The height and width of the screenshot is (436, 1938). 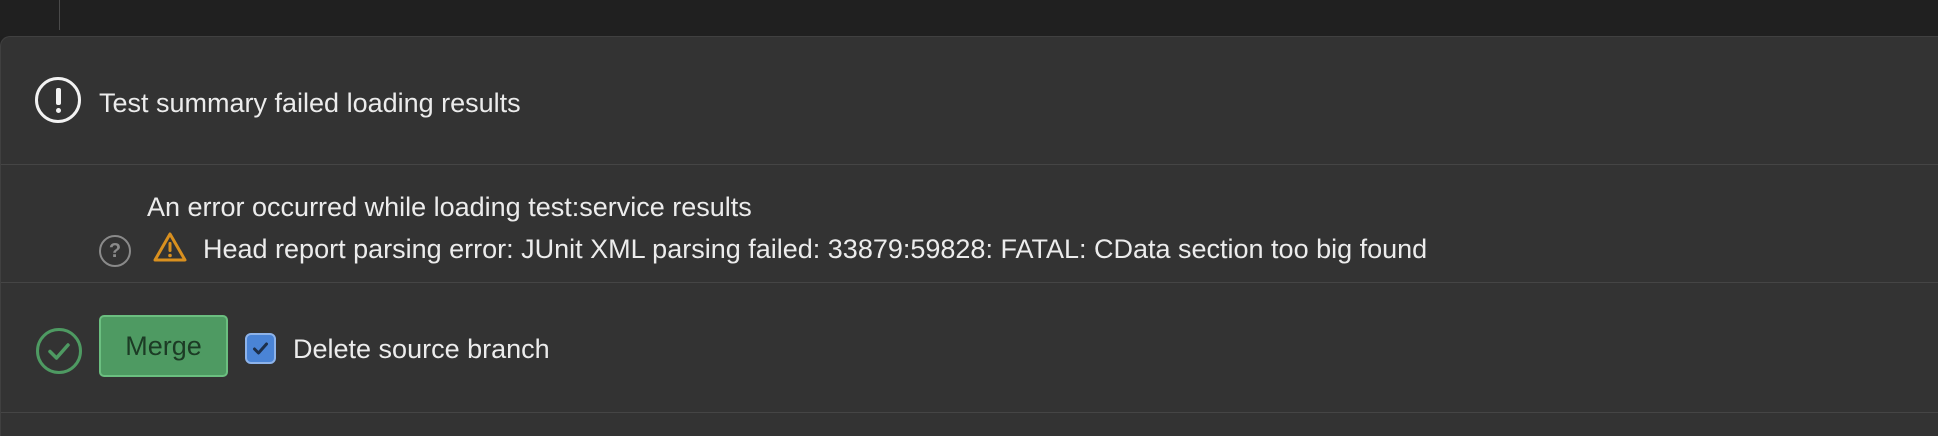 What do you see at coordinates (163, 346) in the screenshot?
I see `merge-button: Merge` at bounding box center [163, 346].